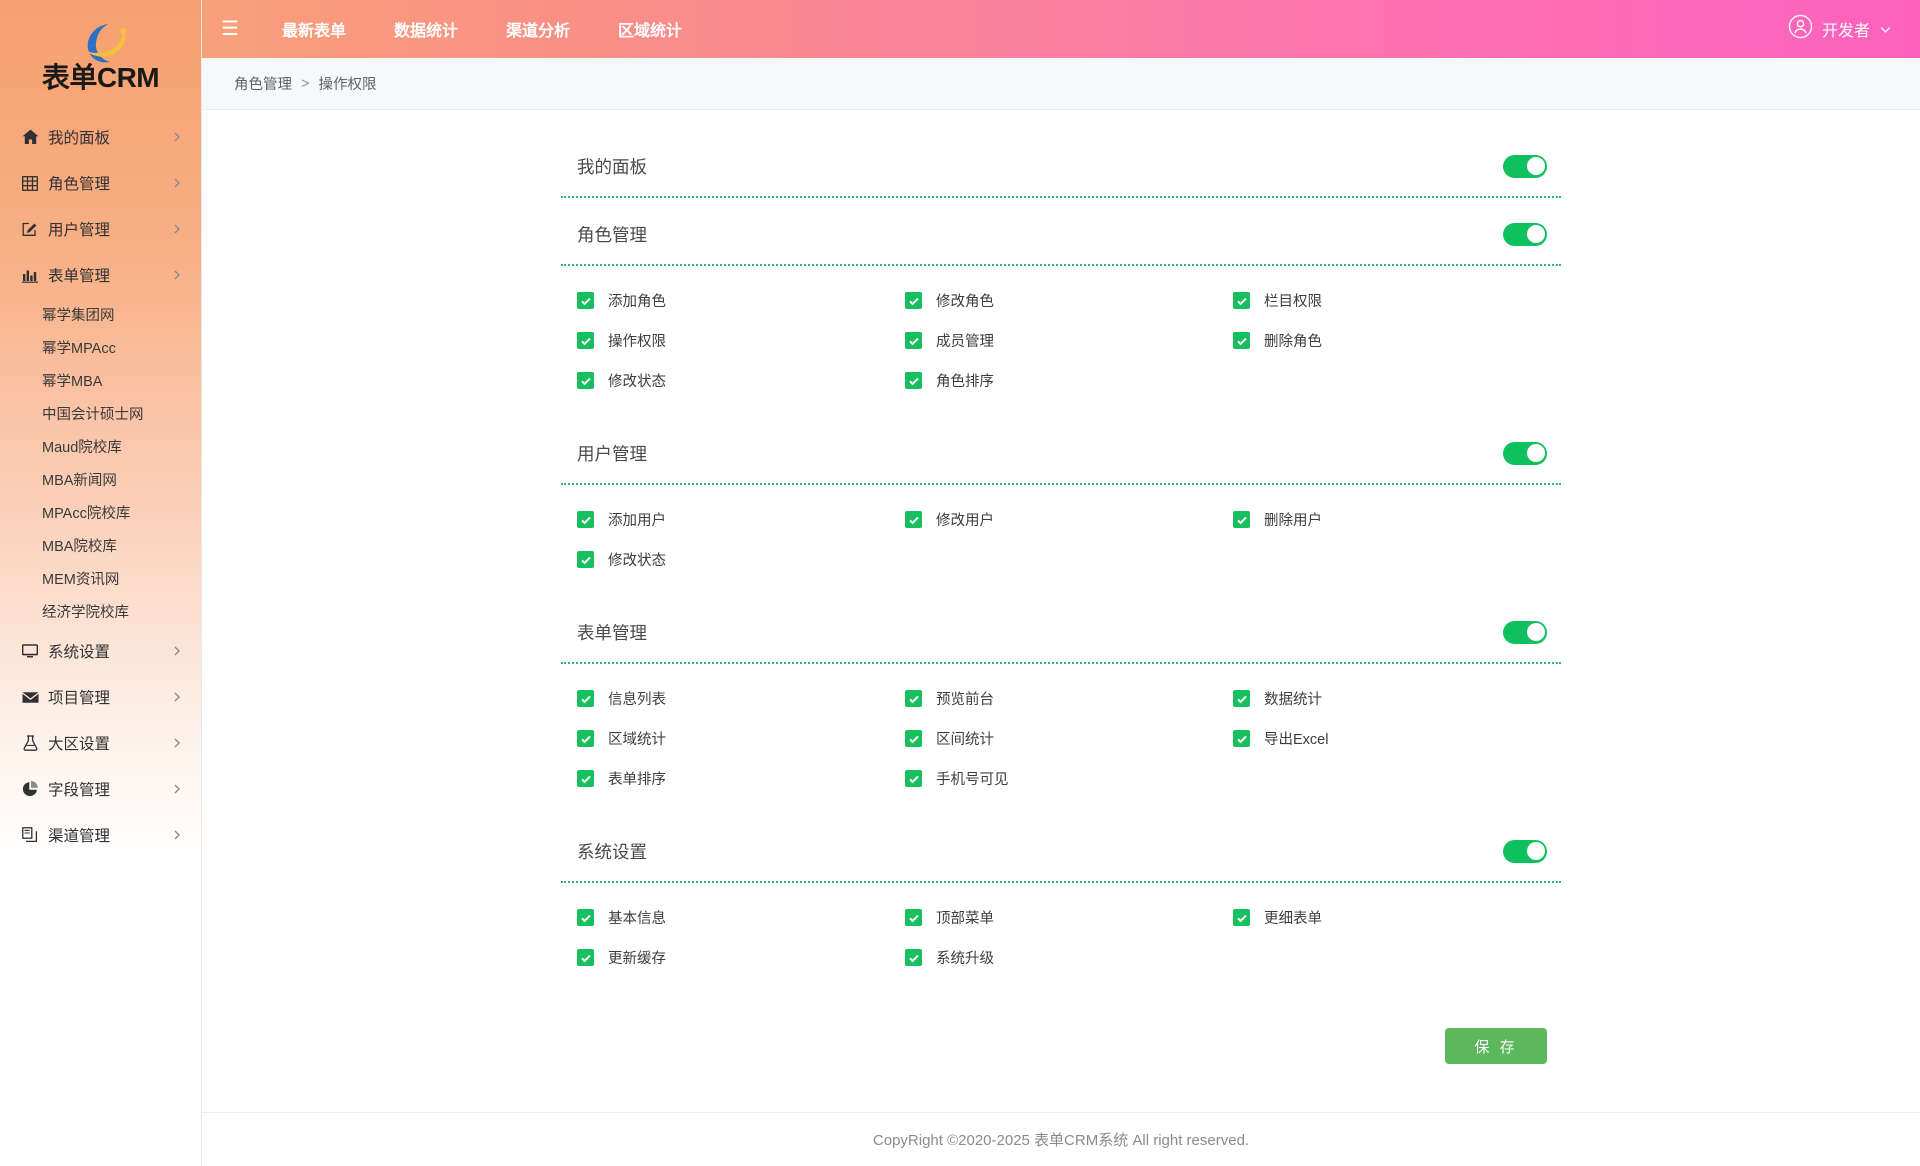 The height and width of the screenshot is (1166, 1920). Describe the element at coordinates (637, 959) in the screenshot. I see `permission-item-label: 更新缓存` at that location.